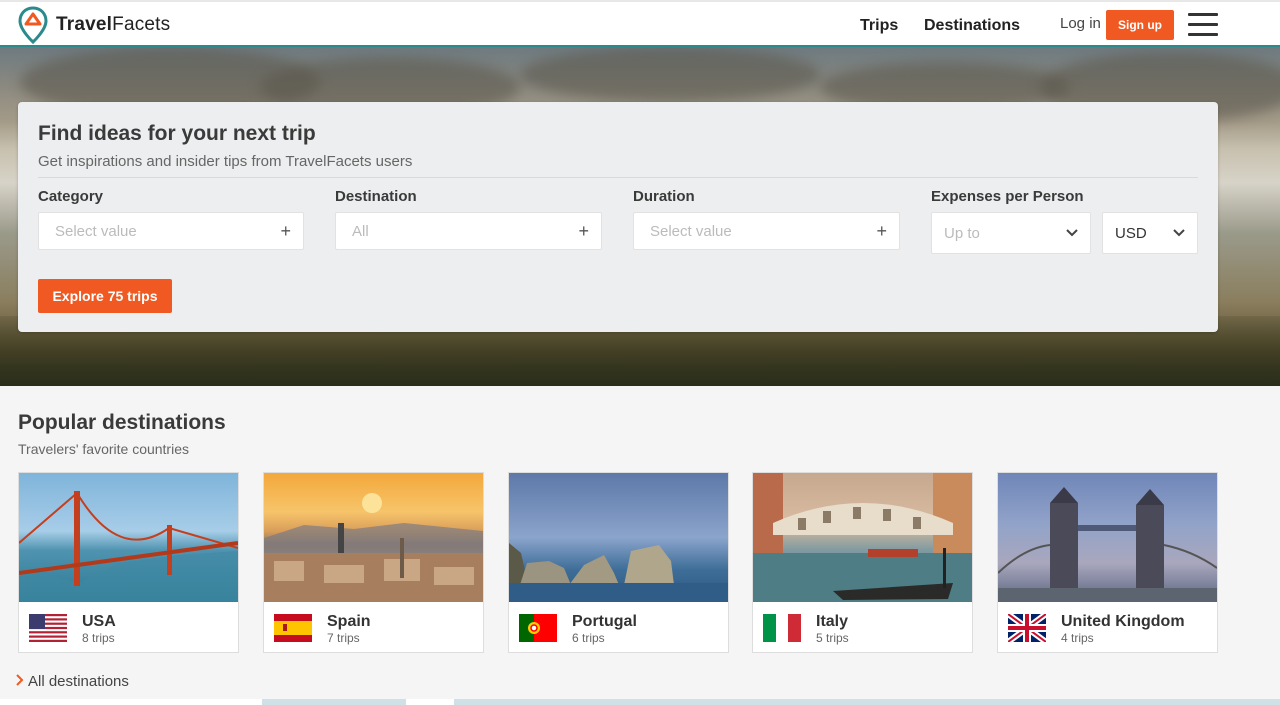  Describe the element at coordinates (1150, 233) in the screenshot. I see `currency-select: USD` at that location.